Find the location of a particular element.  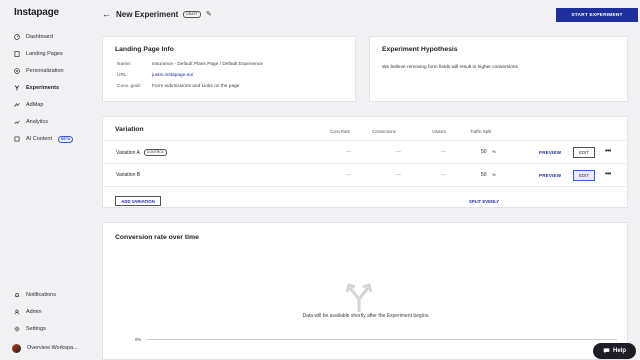

sidebar-item-label: Settings is located at coordinates (36, 329).